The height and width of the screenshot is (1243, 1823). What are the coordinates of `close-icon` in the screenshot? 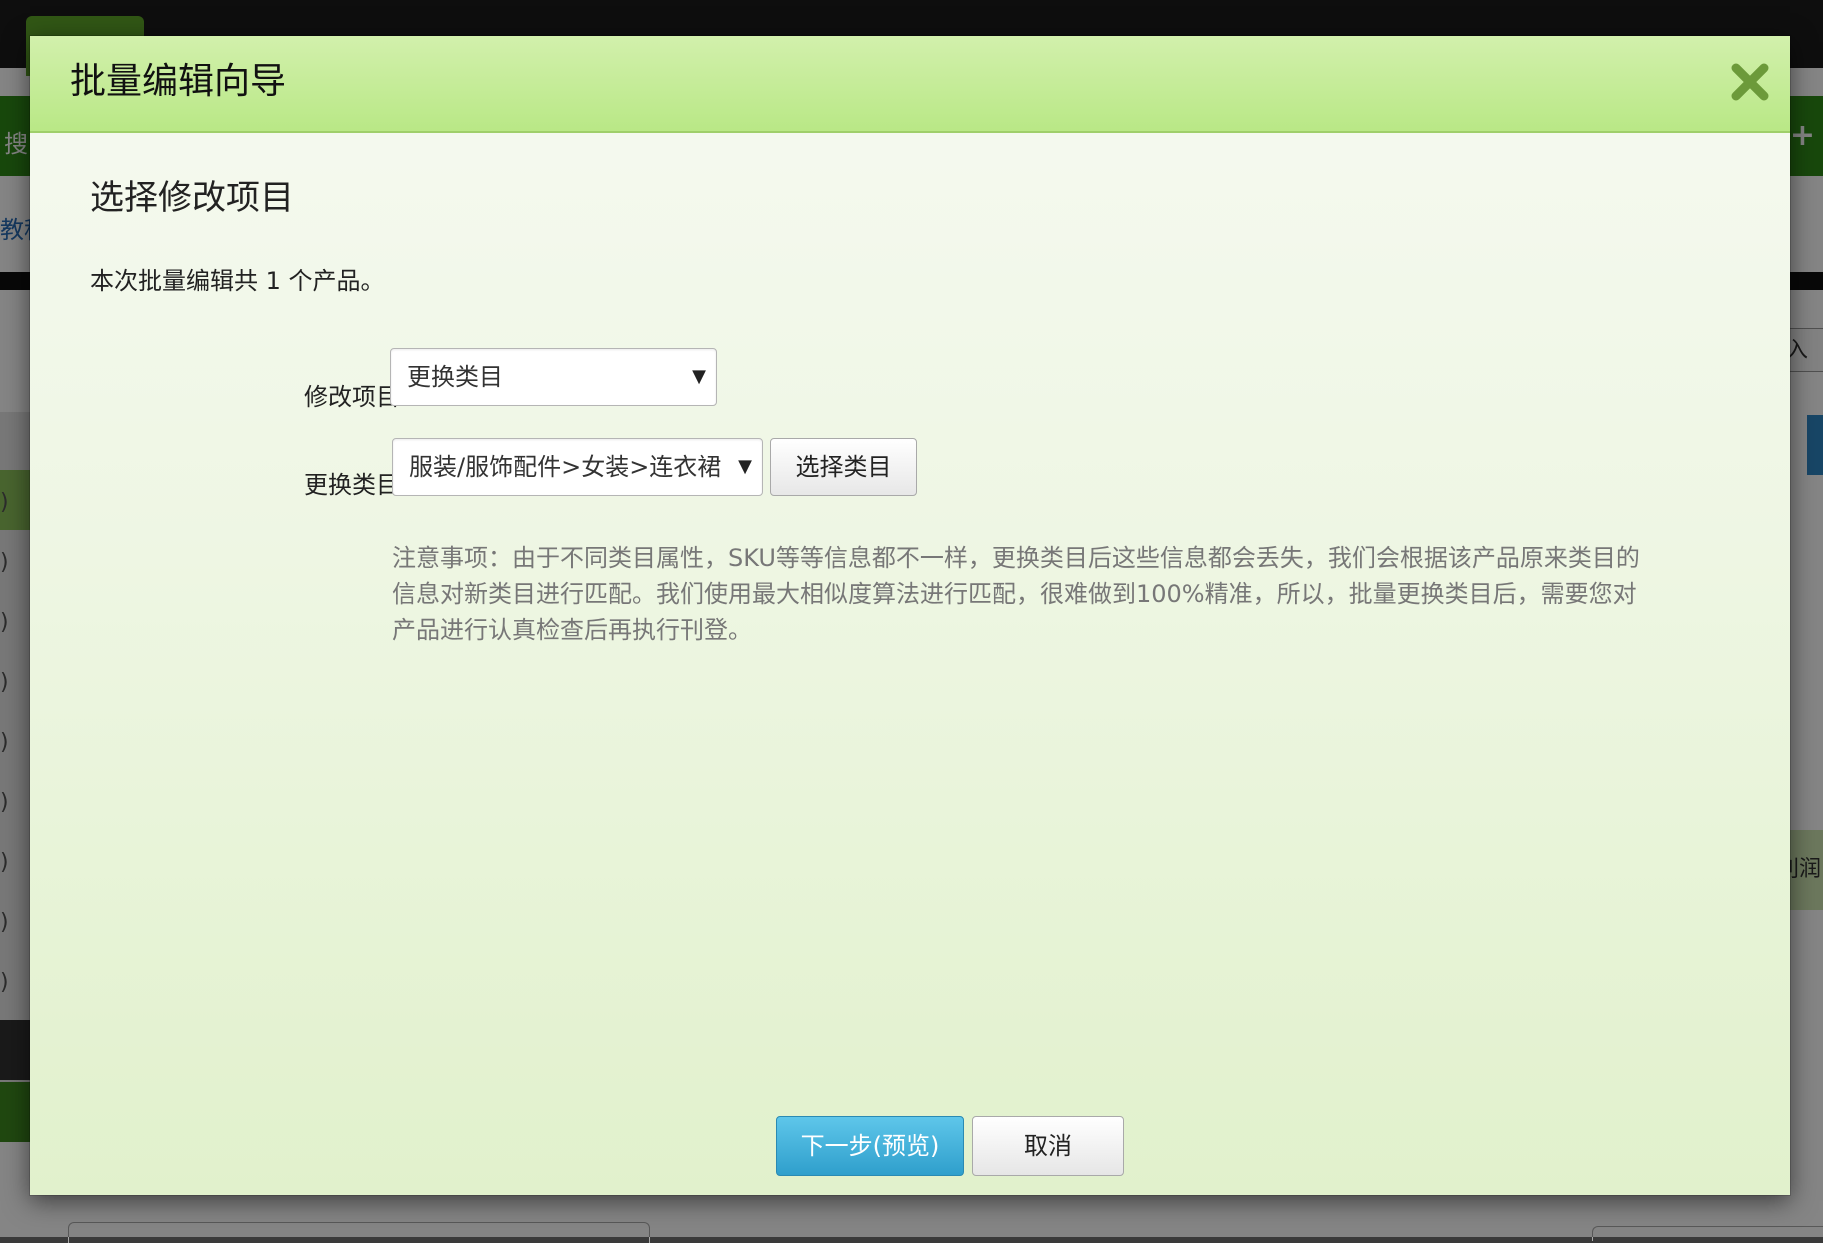 It's located at (1750, 82).